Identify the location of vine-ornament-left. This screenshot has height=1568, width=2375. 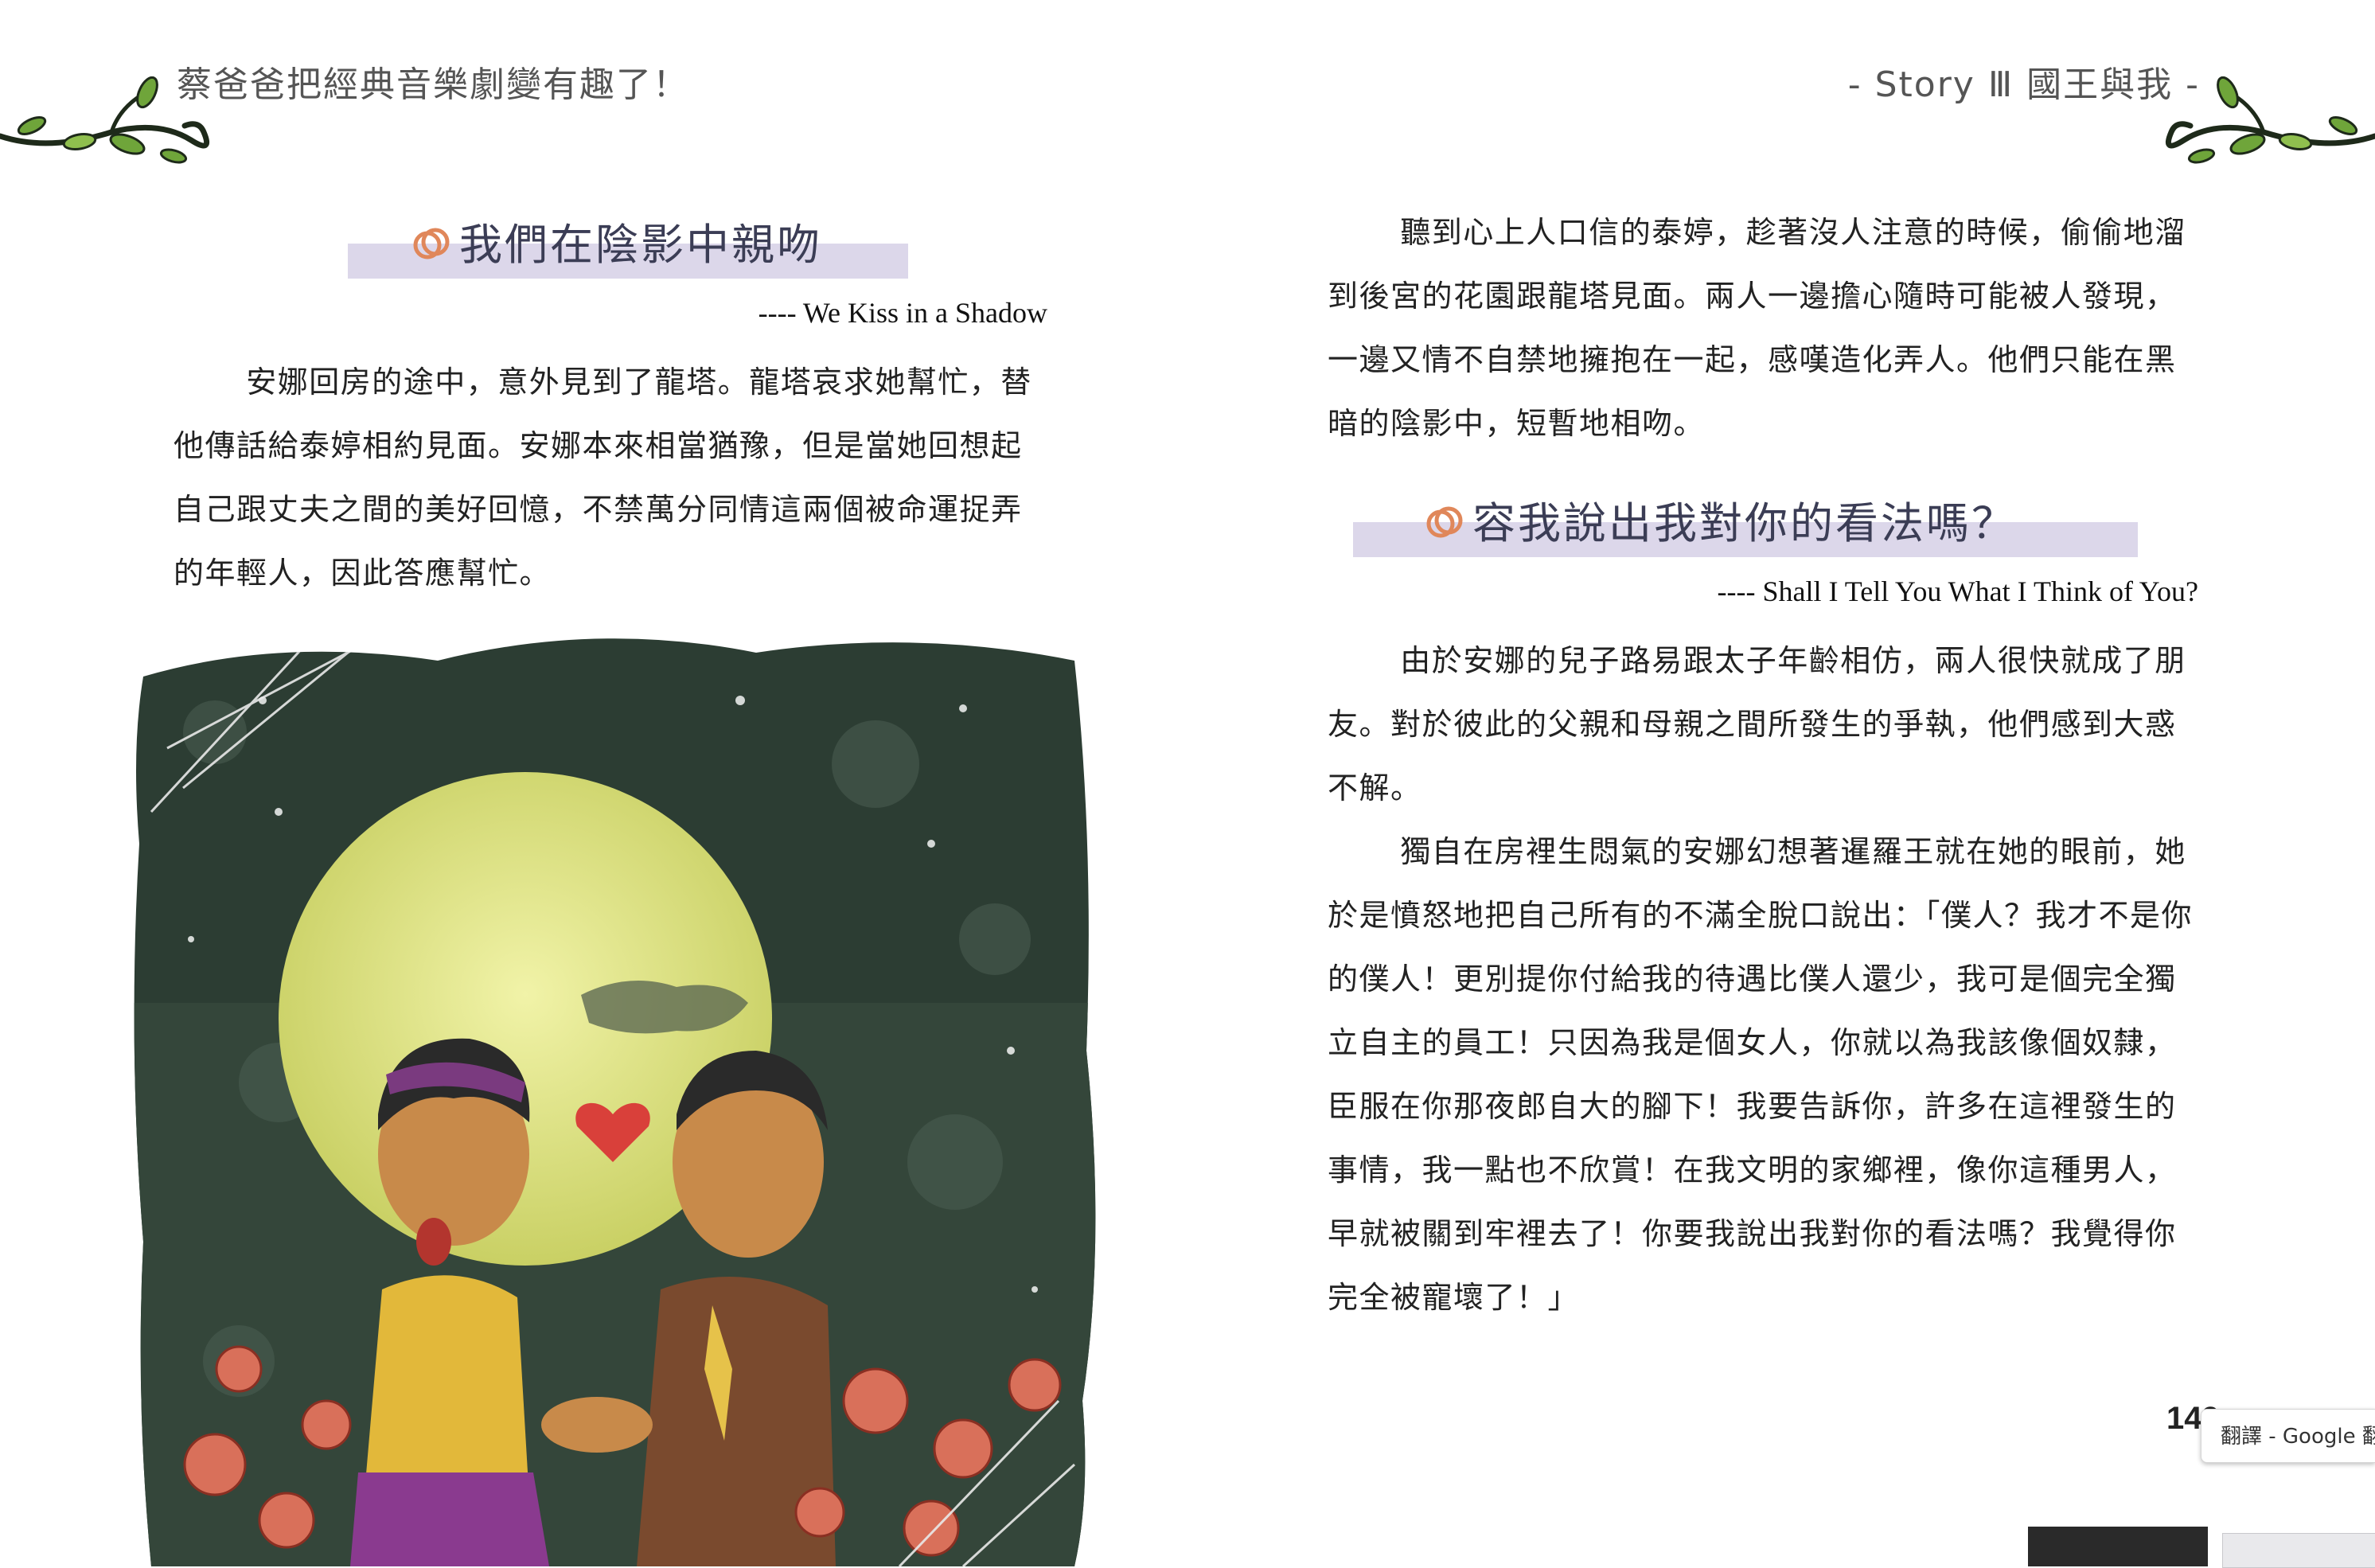
(104, 120).